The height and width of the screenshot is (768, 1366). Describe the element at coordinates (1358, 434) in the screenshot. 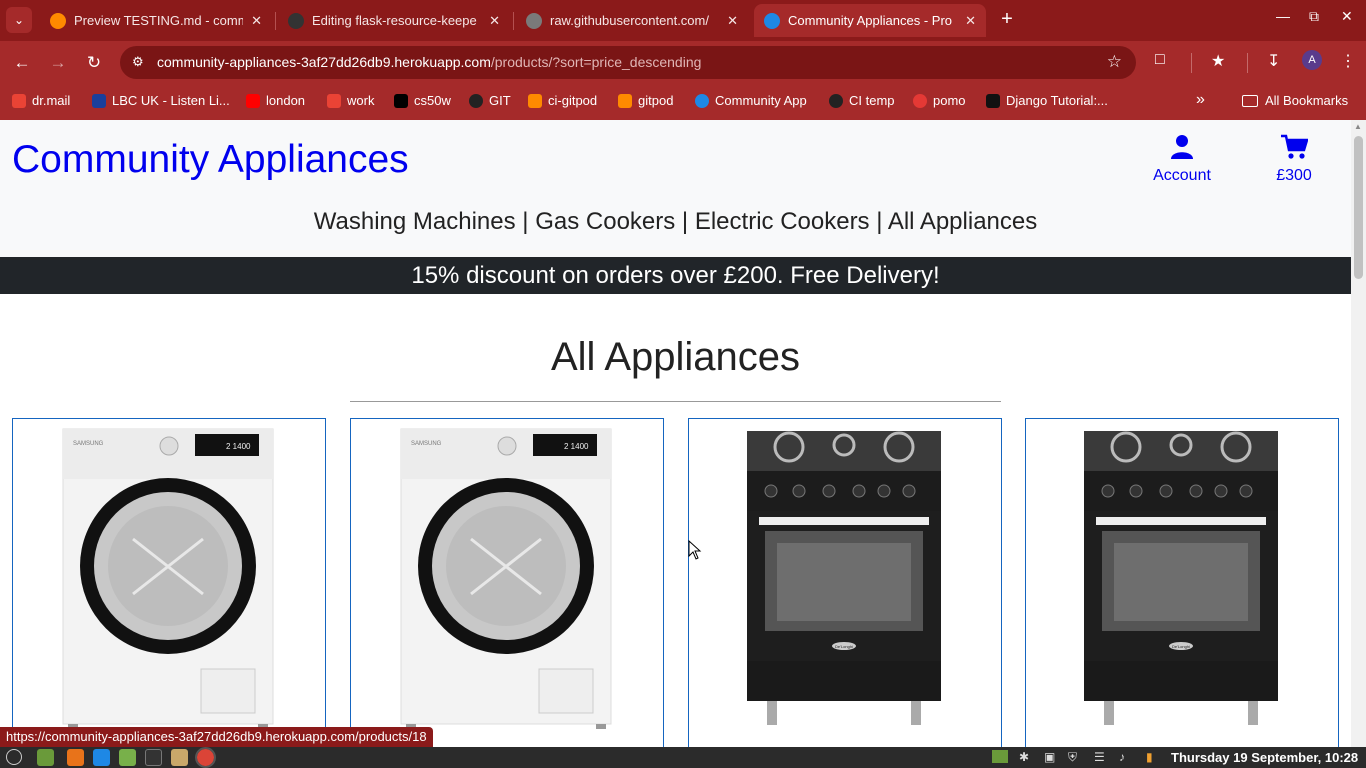

I see `page-scrollbar: ▲` at that location.